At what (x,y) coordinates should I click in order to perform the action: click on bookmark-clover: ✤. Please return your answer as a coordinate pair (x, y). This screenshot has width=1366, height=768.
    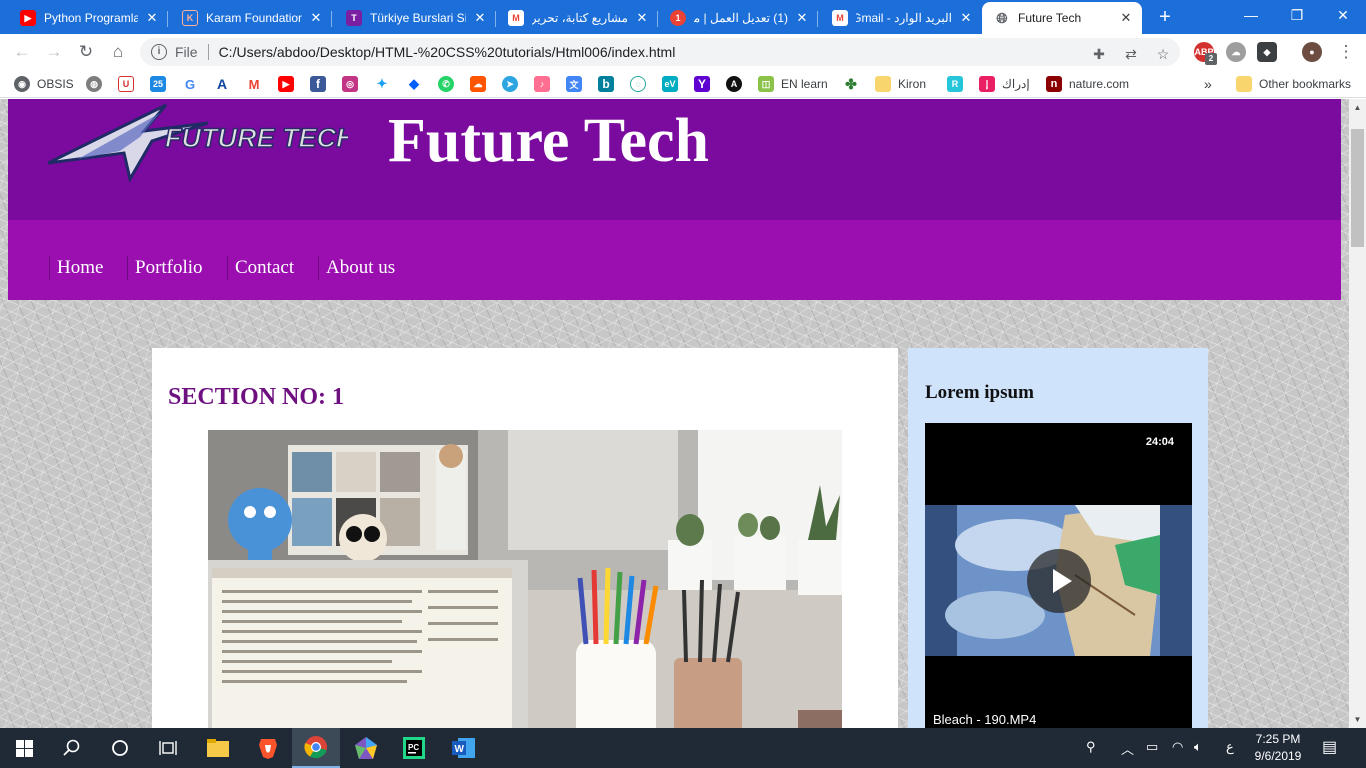
    Looking at the image, I should click on (851, 84).